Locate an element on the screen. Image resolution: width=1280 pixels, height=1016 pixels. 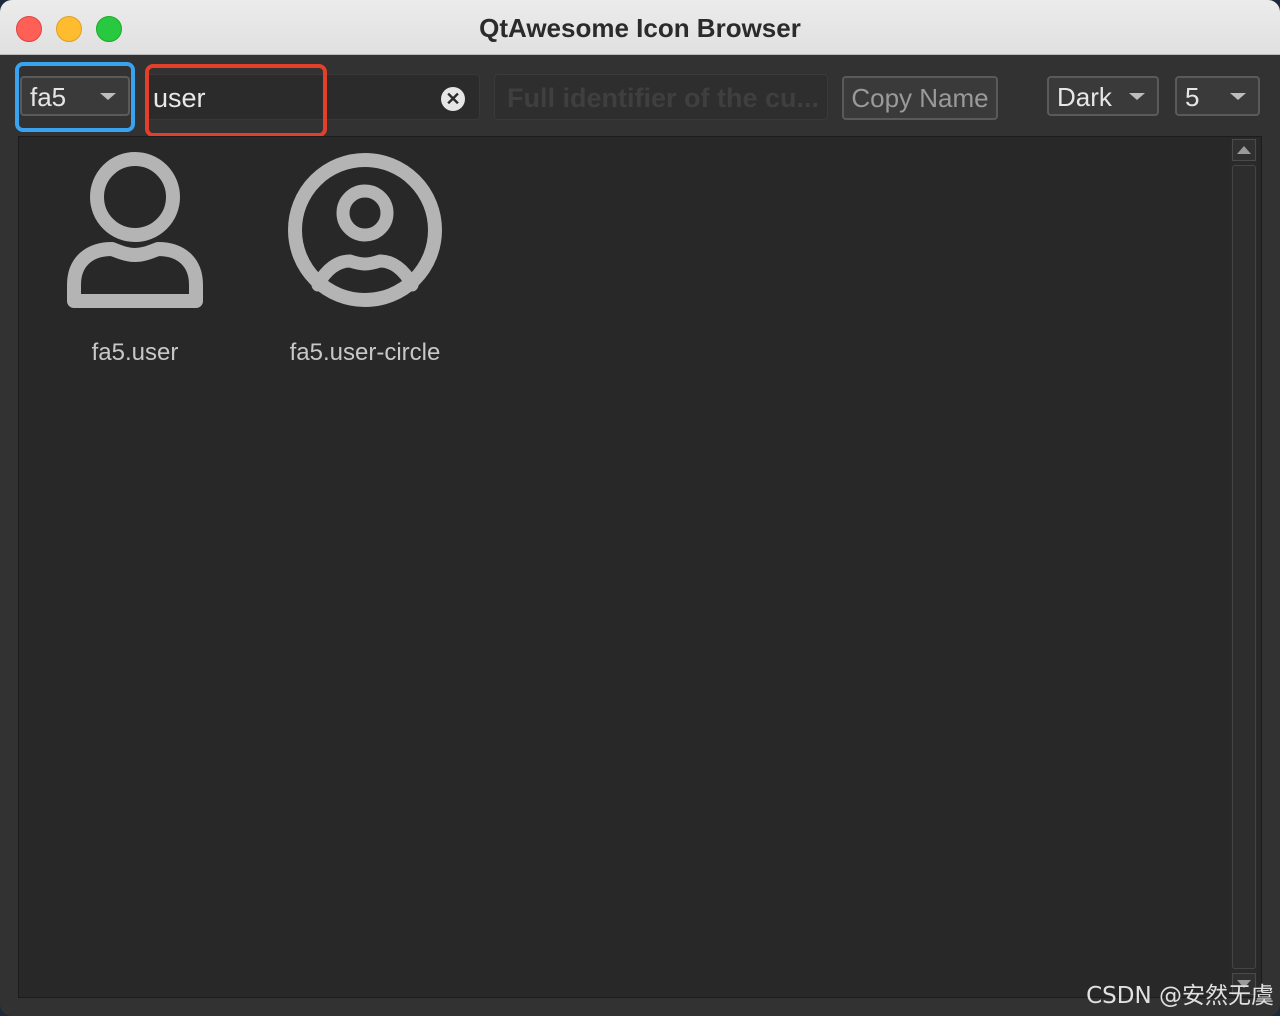
icon-item-user-circle: fa5.user-circle is located at coordinates (365, 259).